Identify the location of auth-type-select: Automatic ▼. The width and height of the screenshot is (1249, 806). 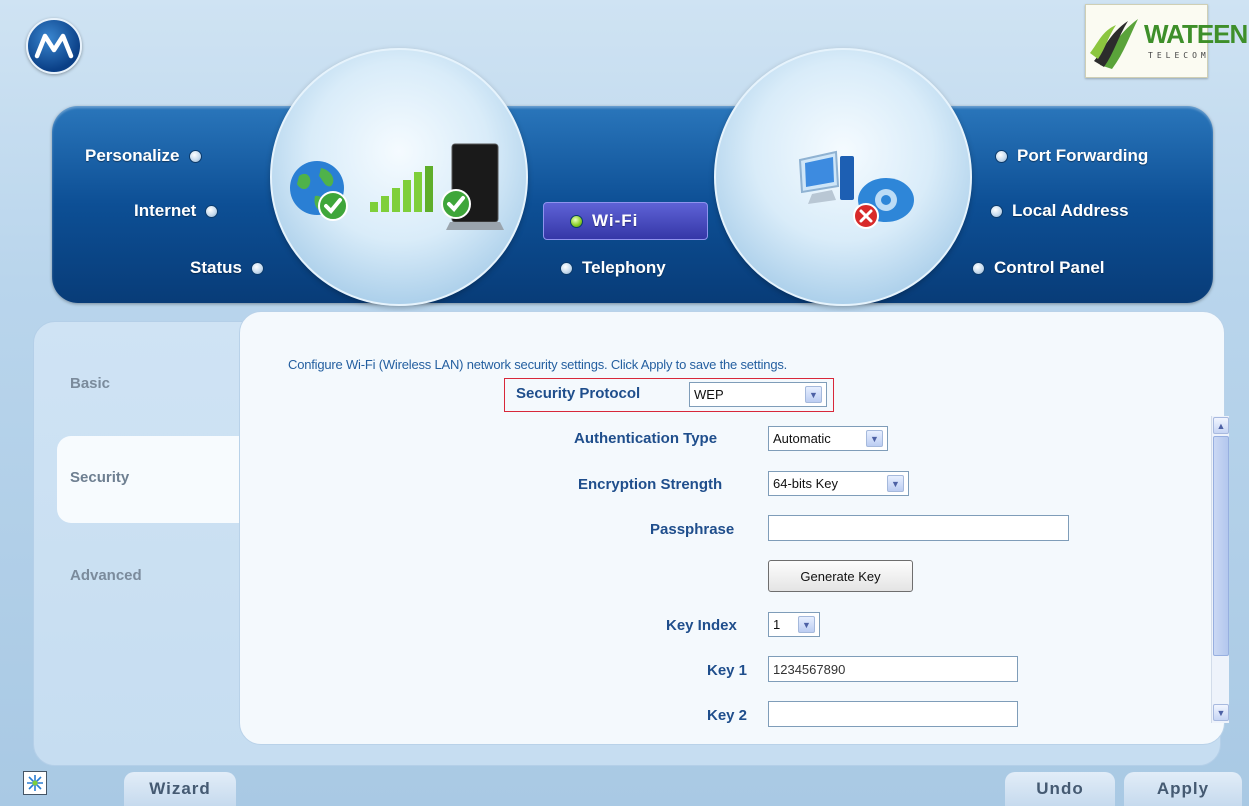
(828, 438).